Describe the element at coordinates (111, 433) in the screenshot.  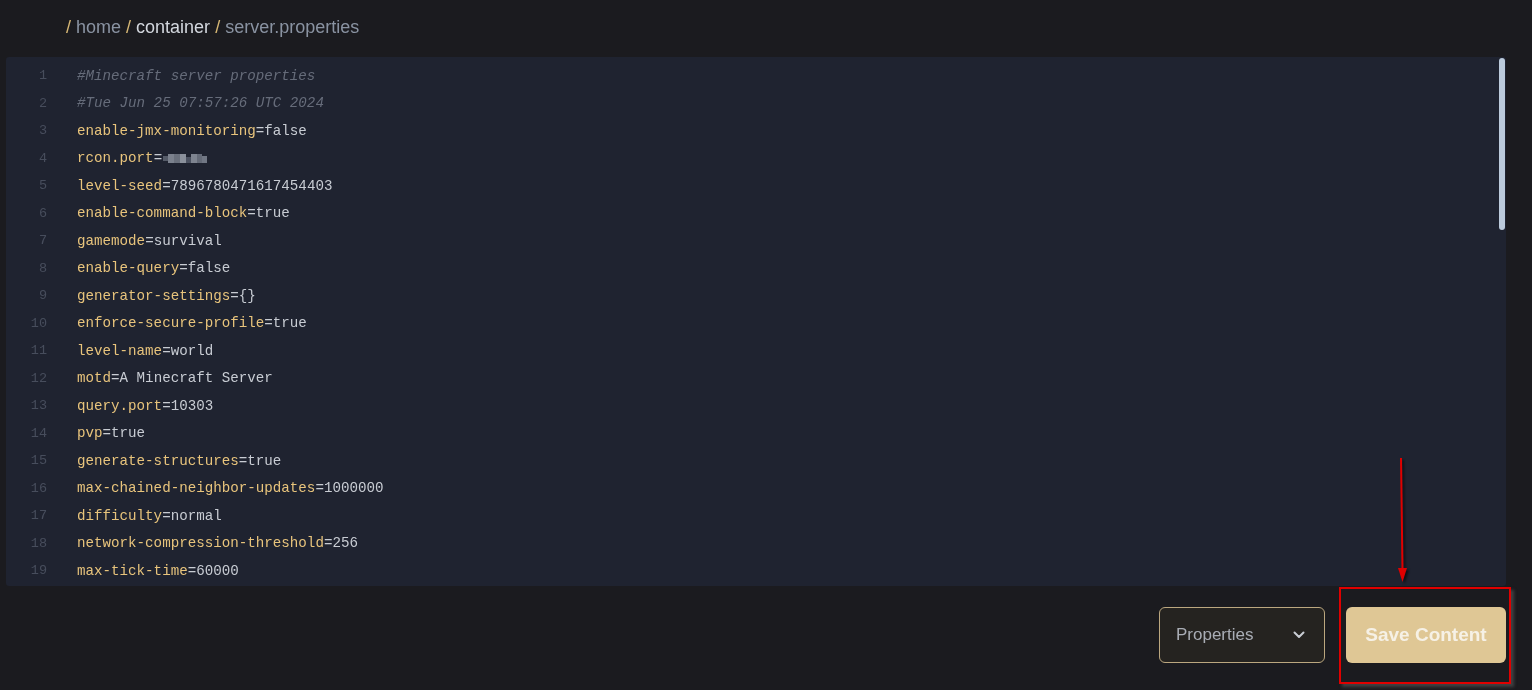
I see `code-line: pvp=true` at that location.